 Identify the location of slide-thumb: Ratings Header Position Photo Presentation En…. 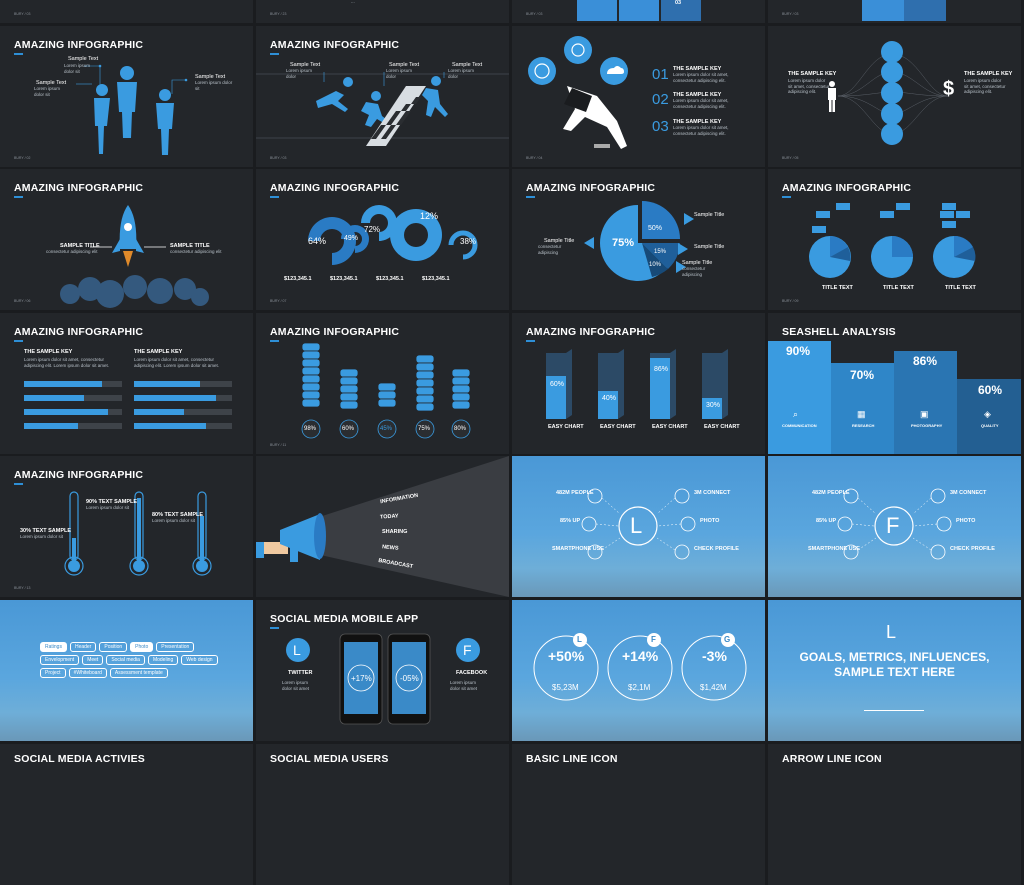
(126, 670).